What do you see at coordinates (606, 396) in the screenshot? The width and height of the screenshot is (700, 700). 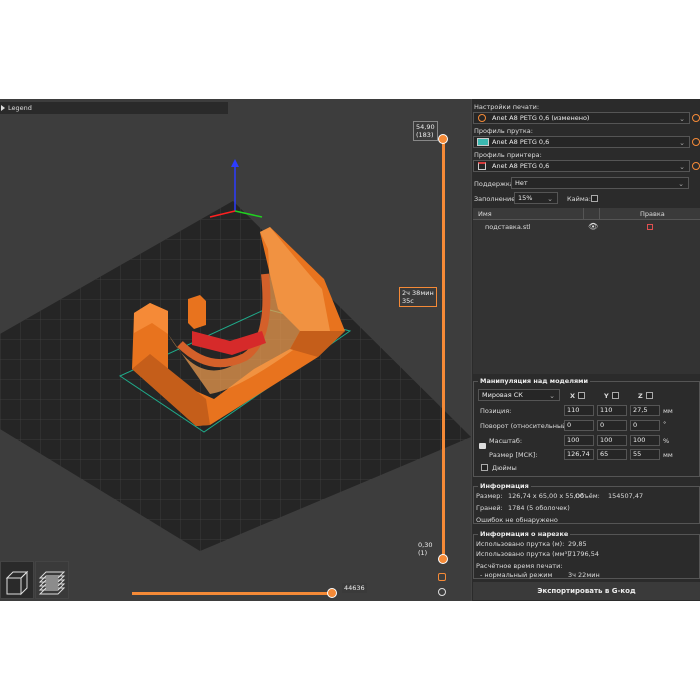 I see `axis-y-label: Y` at bounding box center [606, 396].